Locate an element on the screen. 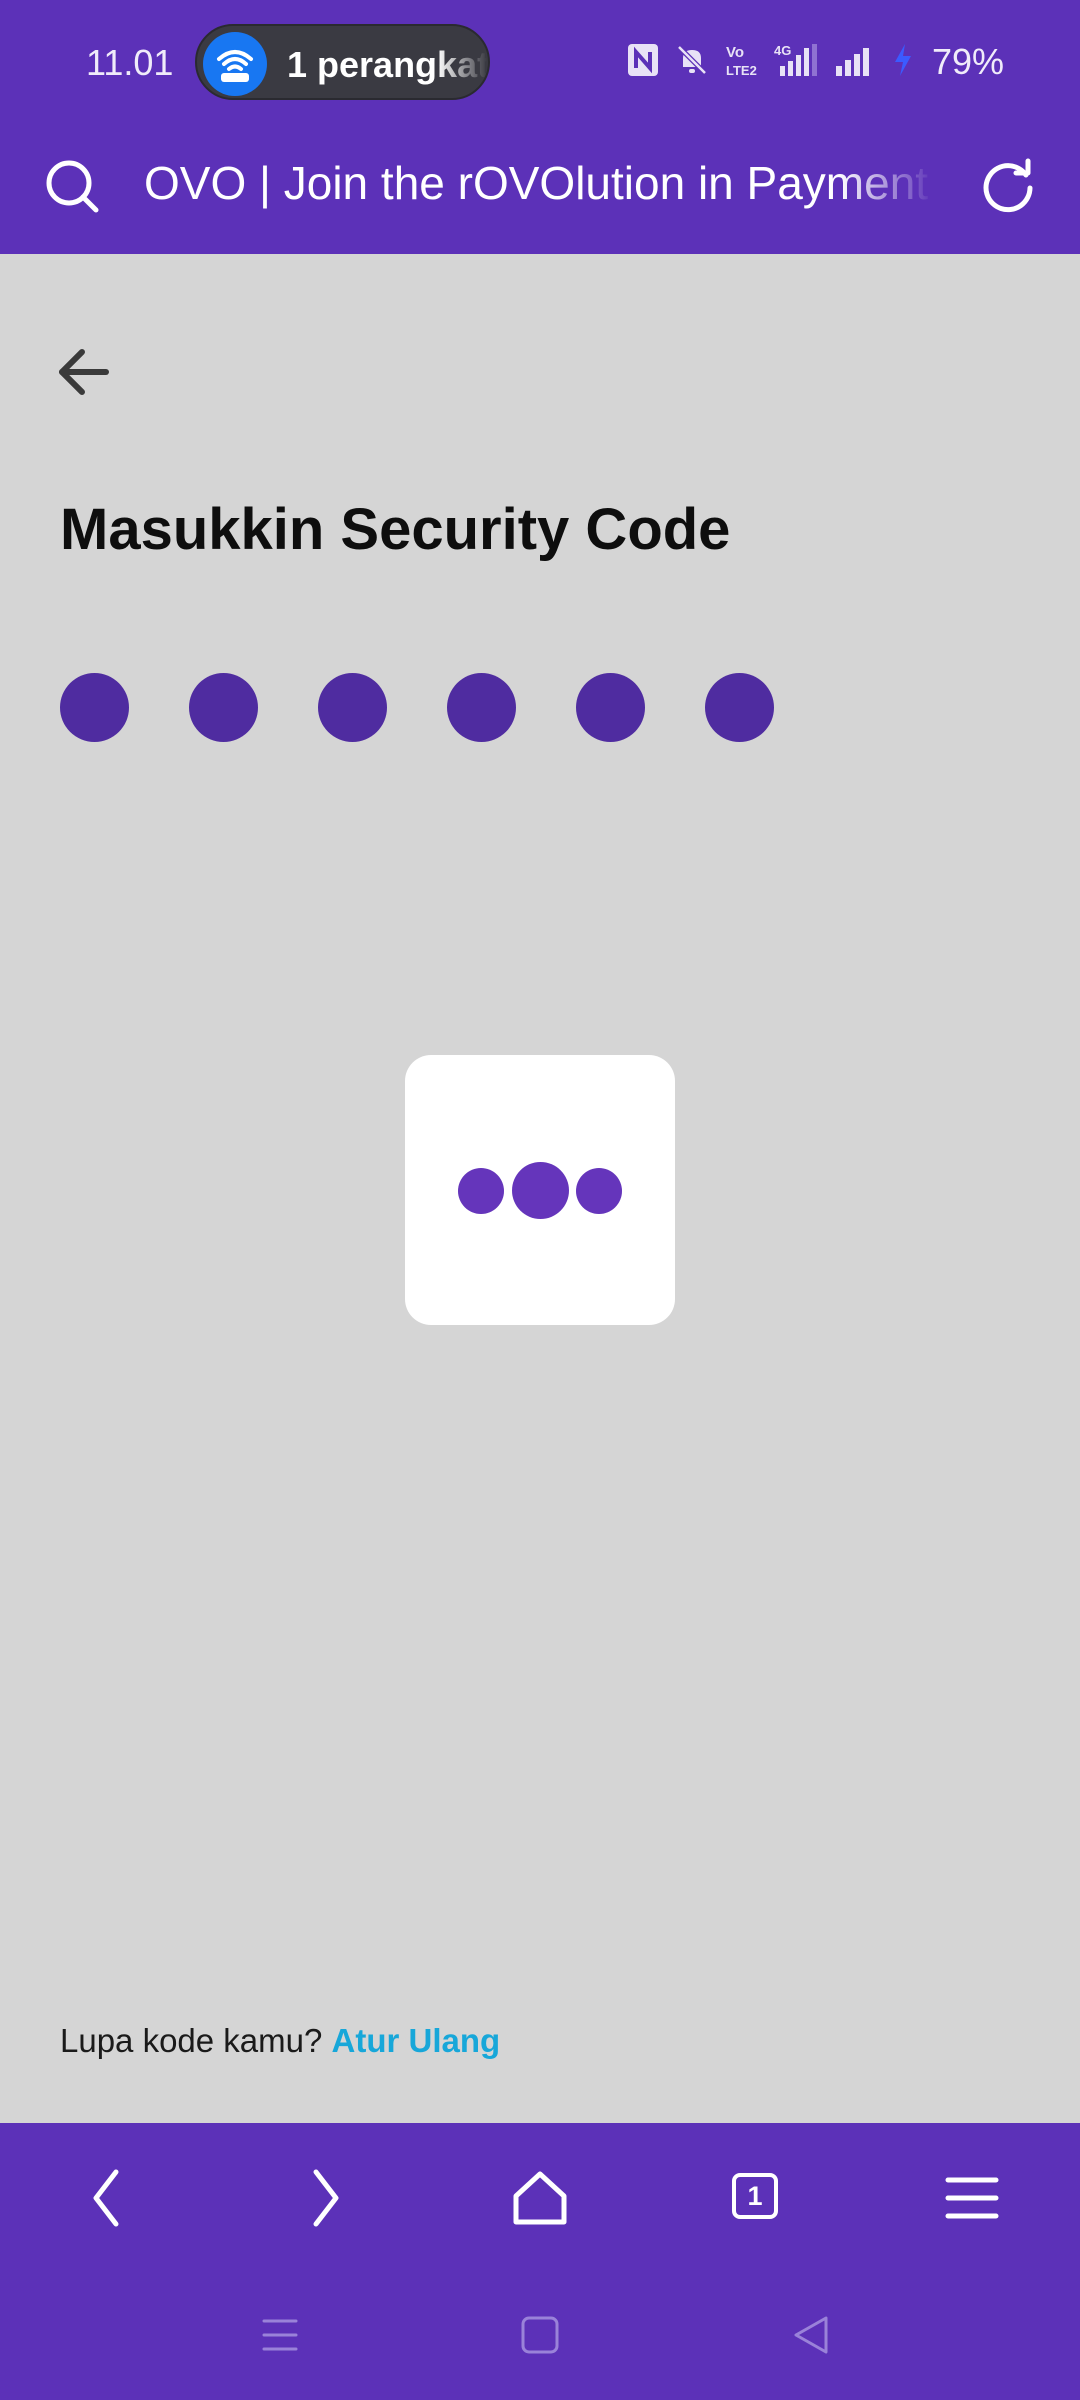 Image resolution: width=1080 pixels, height=2400 pixels. home-square-icon is located at coordinates (540, 2335).